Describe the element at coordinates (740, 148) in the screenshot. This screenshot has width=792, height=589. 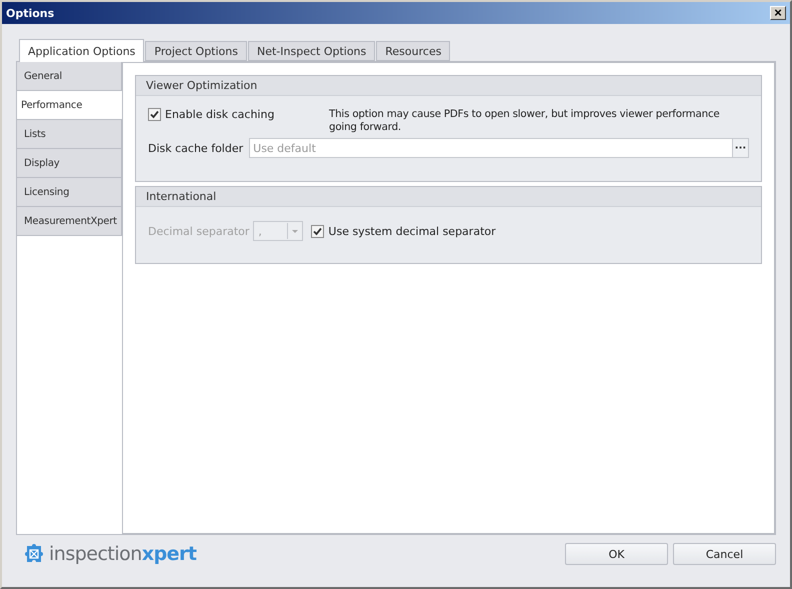
I see `browse-button: ···` at that location.